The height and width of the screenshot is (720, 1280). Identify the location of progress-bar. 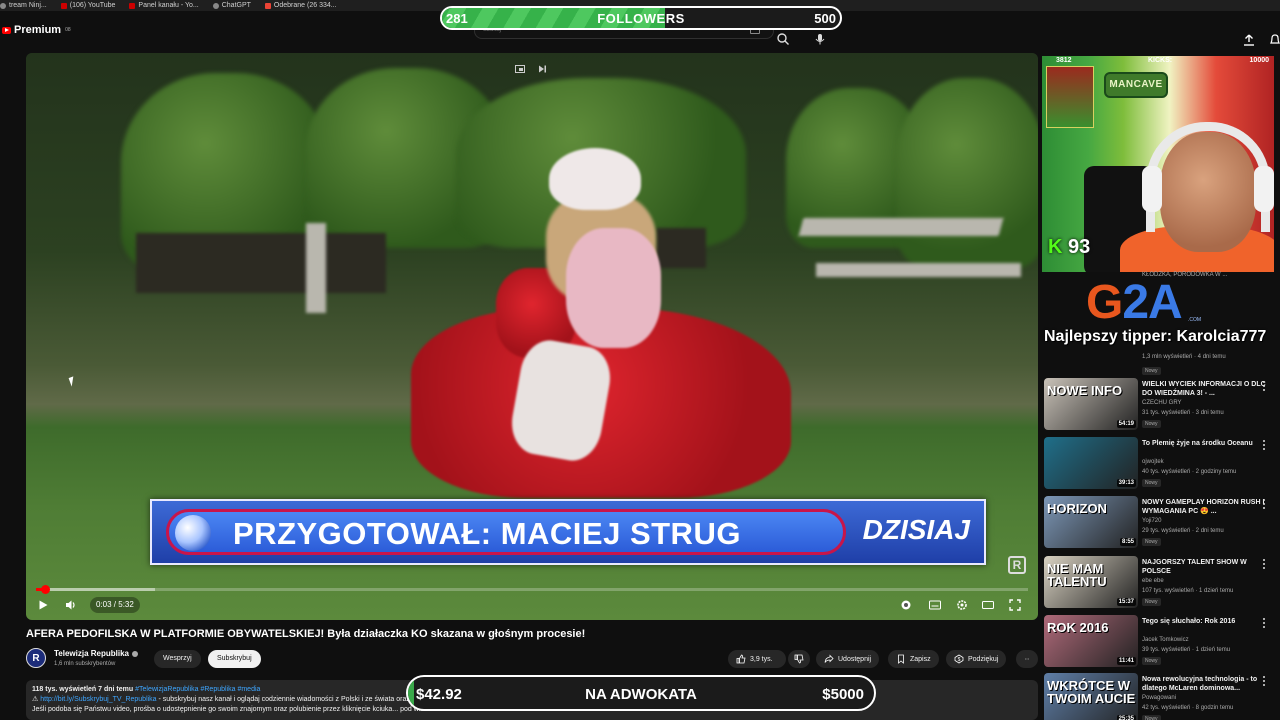
(532, 589).